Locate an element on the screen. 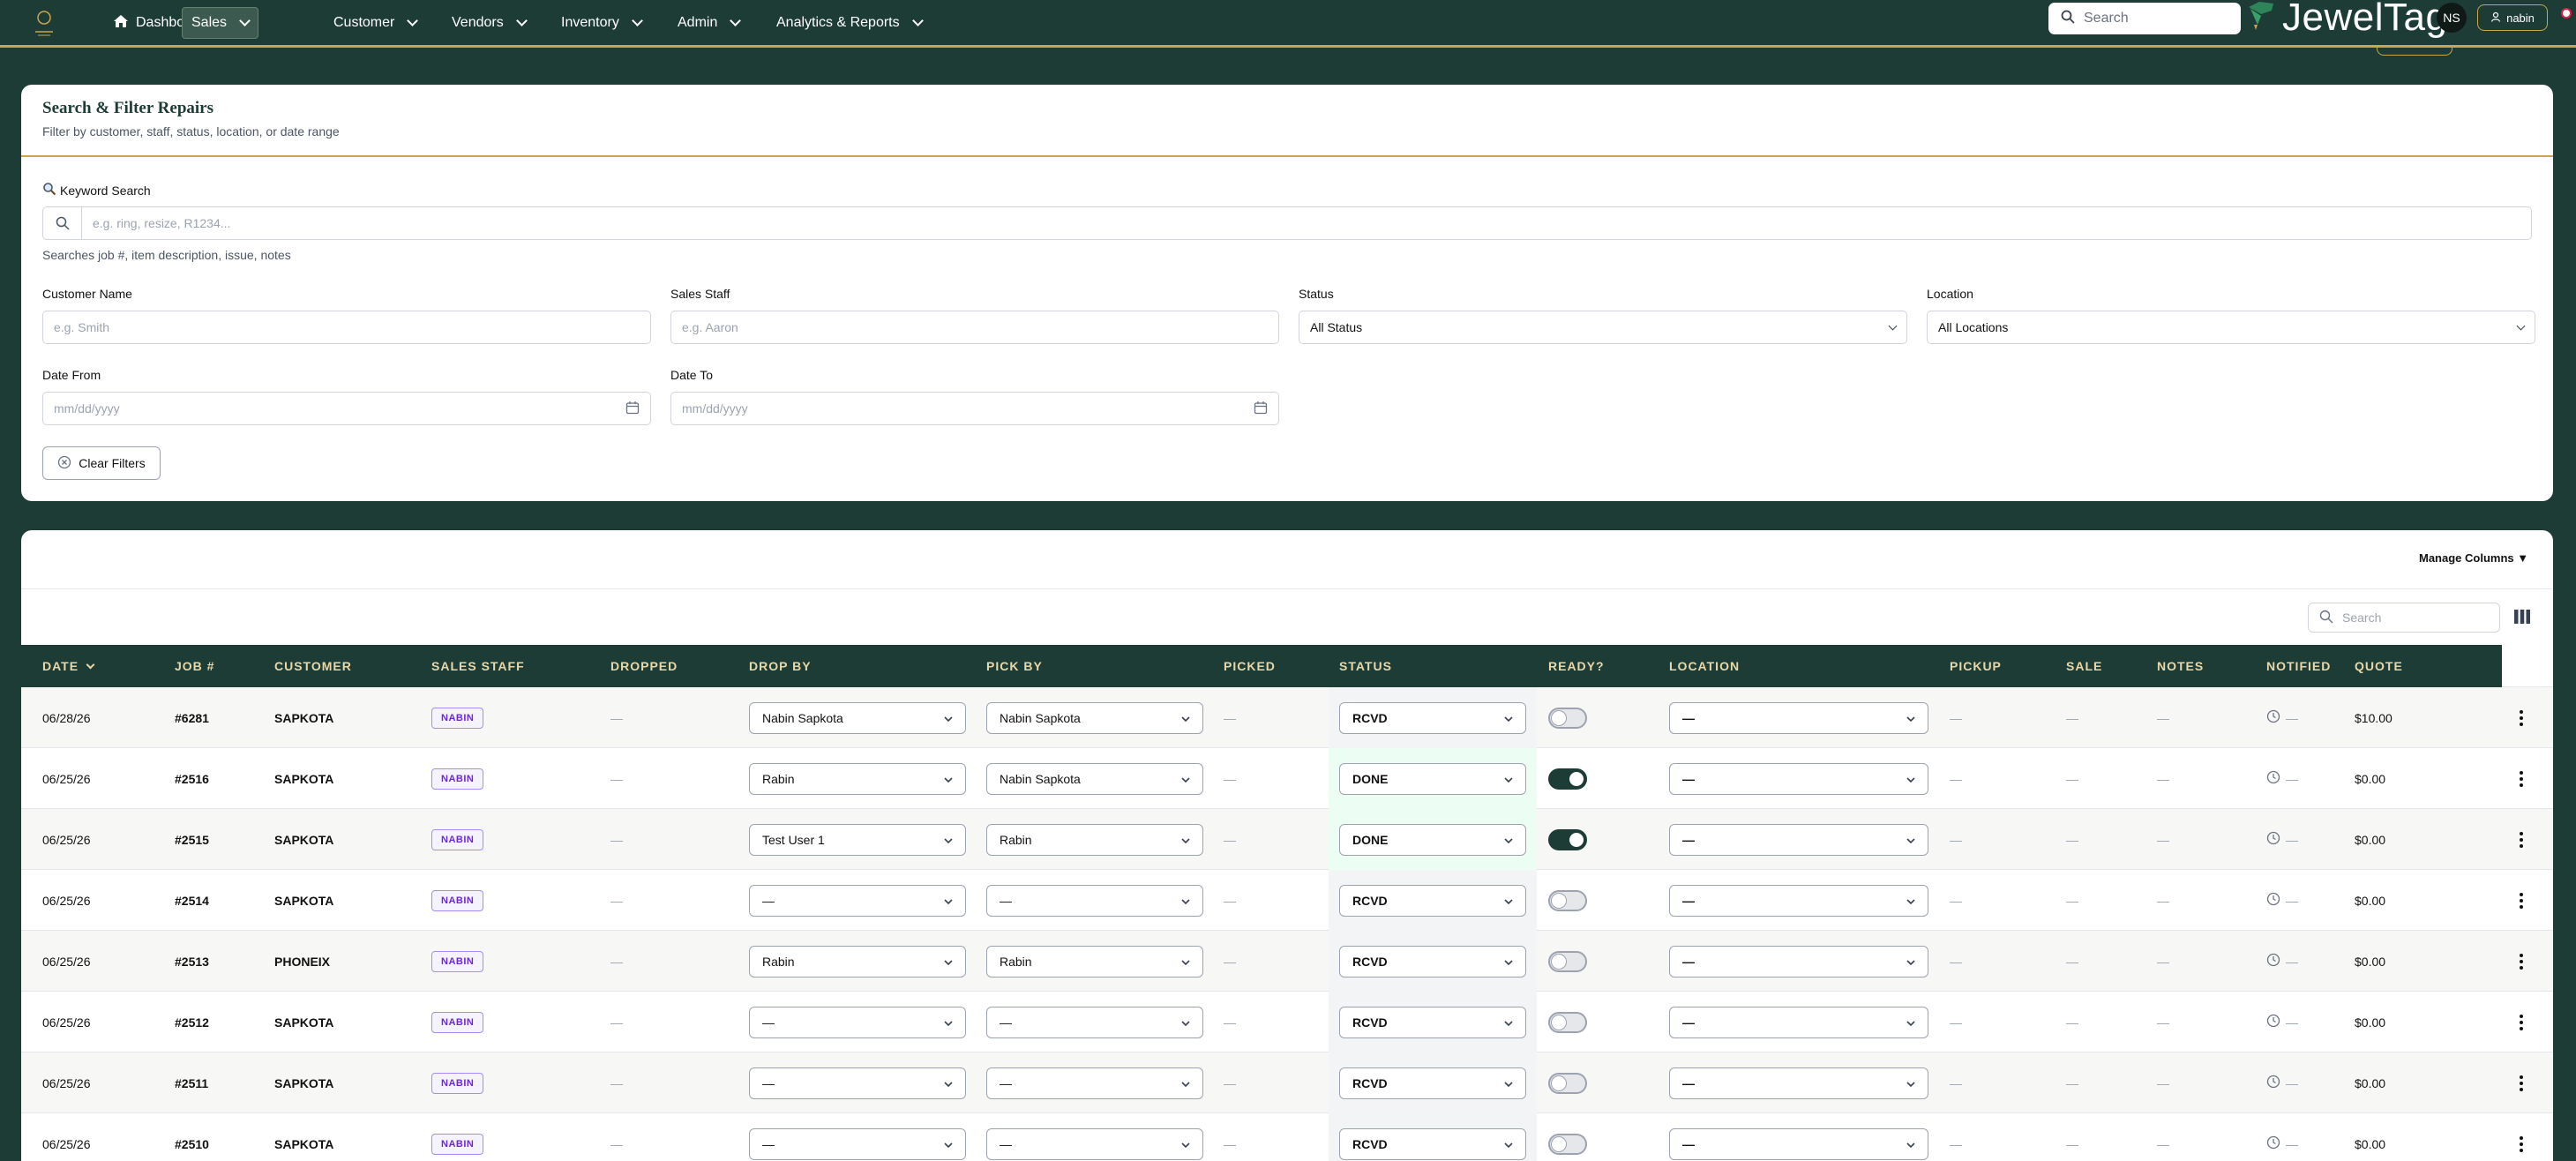  column-header-job: JOB # is located at coordinates (194, 666).